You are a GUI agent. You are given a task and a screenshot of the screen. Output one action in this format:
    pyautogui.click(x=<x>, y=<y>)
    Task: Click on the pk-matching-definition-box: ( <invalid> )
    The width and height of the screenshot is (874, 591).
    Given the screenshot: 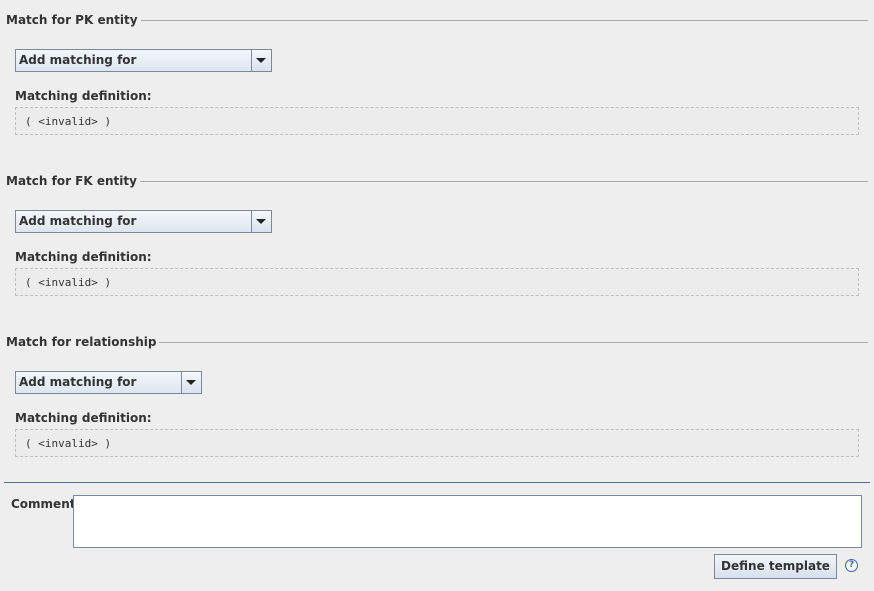 What is the action you would take?
    pyautogui.click(x=437, y=121)
    